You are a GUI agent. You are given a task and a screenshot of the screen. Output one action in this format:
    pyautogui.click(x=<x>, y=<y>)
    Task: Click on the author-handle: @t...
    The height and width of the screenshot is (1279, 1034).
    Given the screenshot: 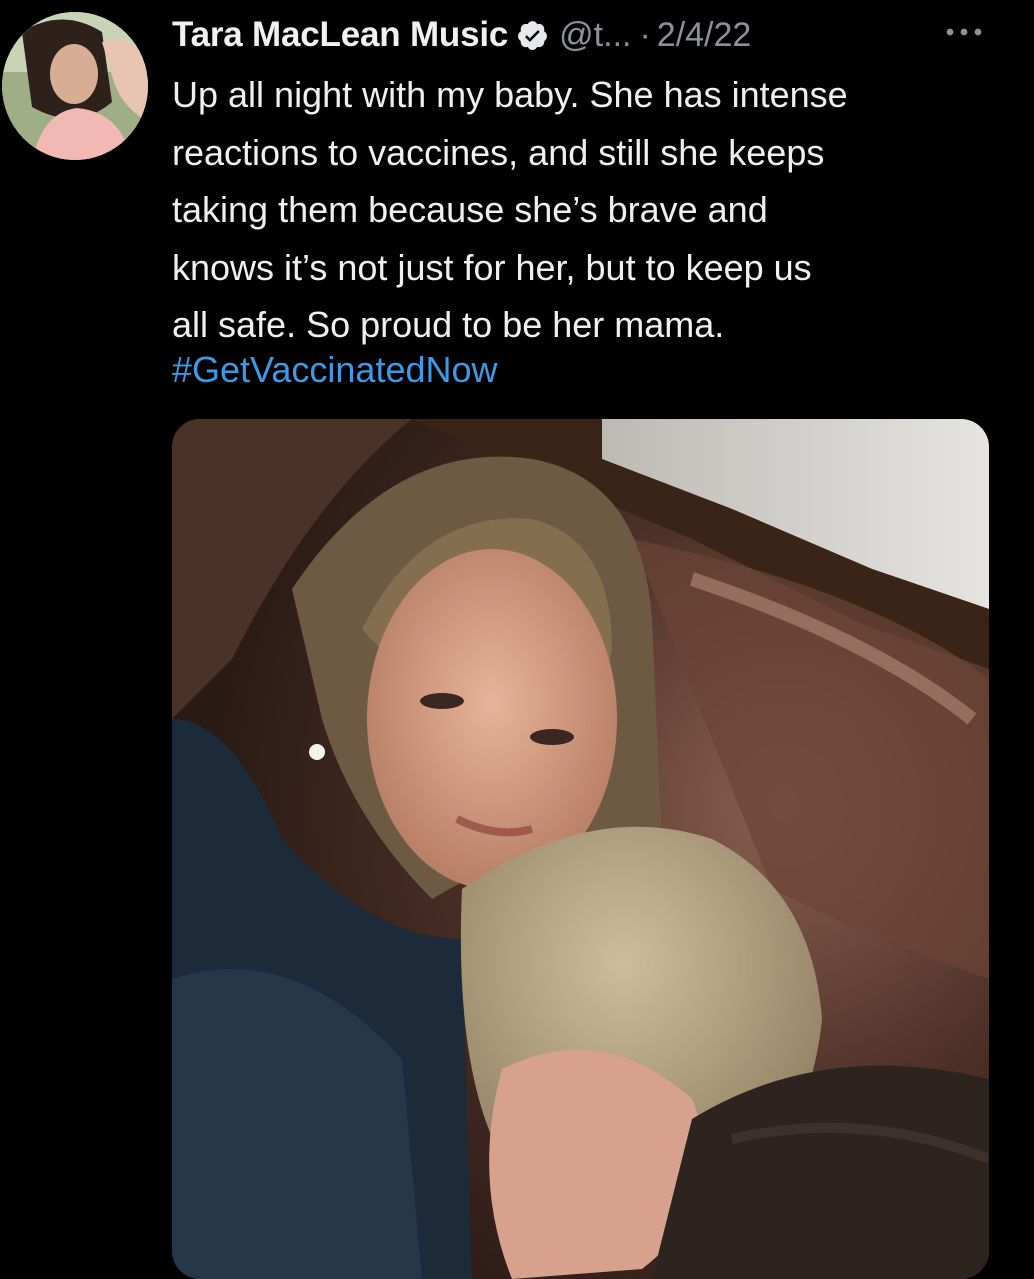 What is the action you would take?
    pyautogui.click(x=595, y=35)
    